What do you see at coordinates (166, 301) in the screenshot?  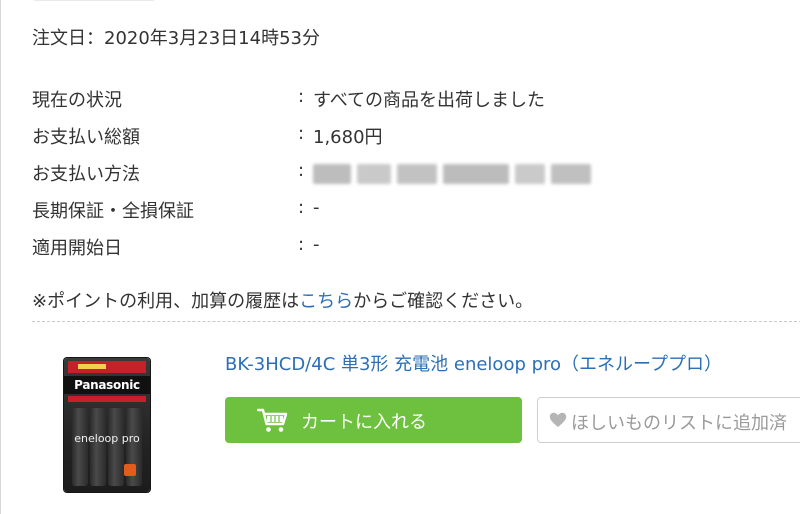 I see `note-prefix: ※ポイントの利用、加算の履歴は` at bounding box center [166, 301].